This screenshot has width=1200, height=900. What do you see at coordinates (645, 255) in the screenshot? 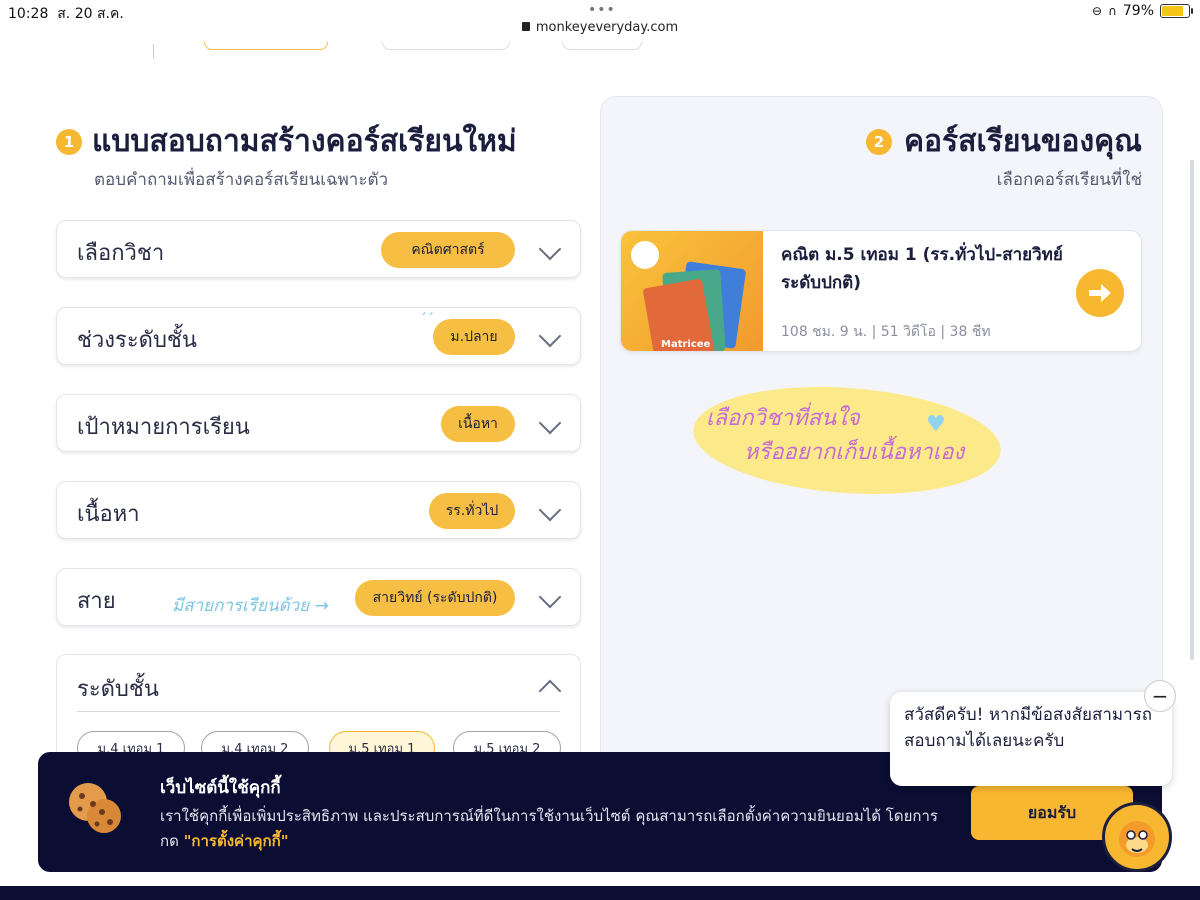
I see `course-radio` at bounding box center [645, 255].